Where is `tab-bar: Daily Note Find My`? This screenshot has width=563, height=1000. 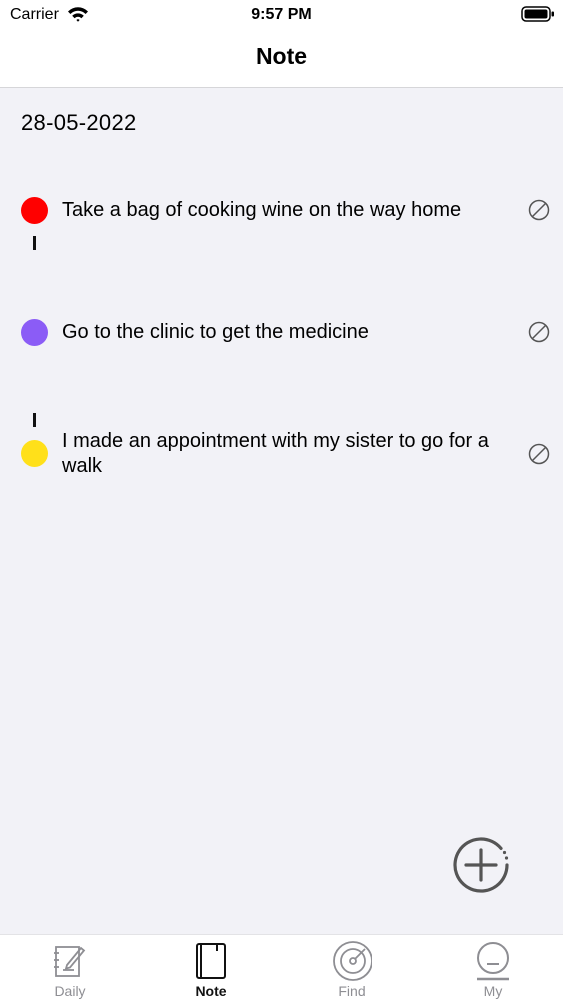 tab-bar: Daily Note Find My is located at coordinates (281, 967).